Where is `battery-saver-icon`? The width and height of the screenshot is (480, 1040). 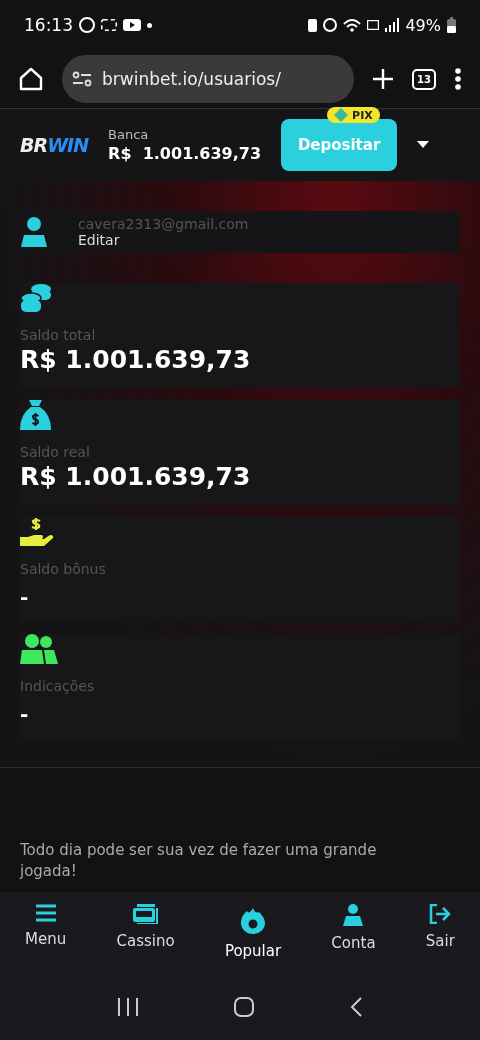 battery-saver-icon is located at coordinates (313, 25).